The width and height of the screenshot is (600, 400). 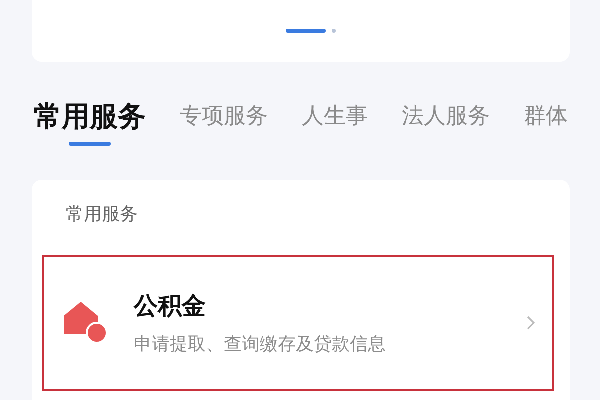 What do you see at coordinates (102, 215) in the screenshot?
I see `section-title: 常用服务` at bounding box center [102, 215].